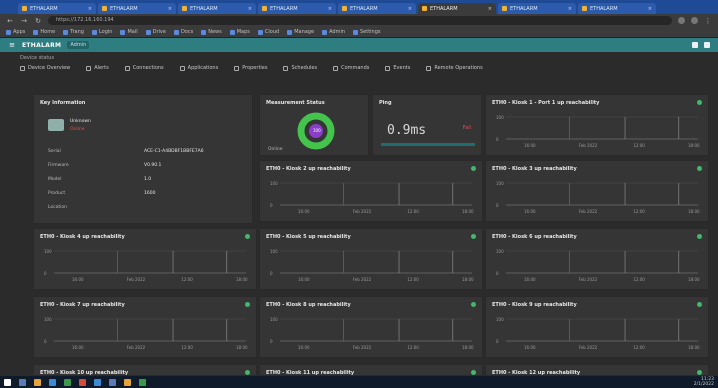 This screenshot has width=718, height=388. What do you see at coordinates (308, 305) in the screenshot?
I see `uptime-card-title: ETH0 - Kiosk 8 up reachability` at bounding box center [308, 305].